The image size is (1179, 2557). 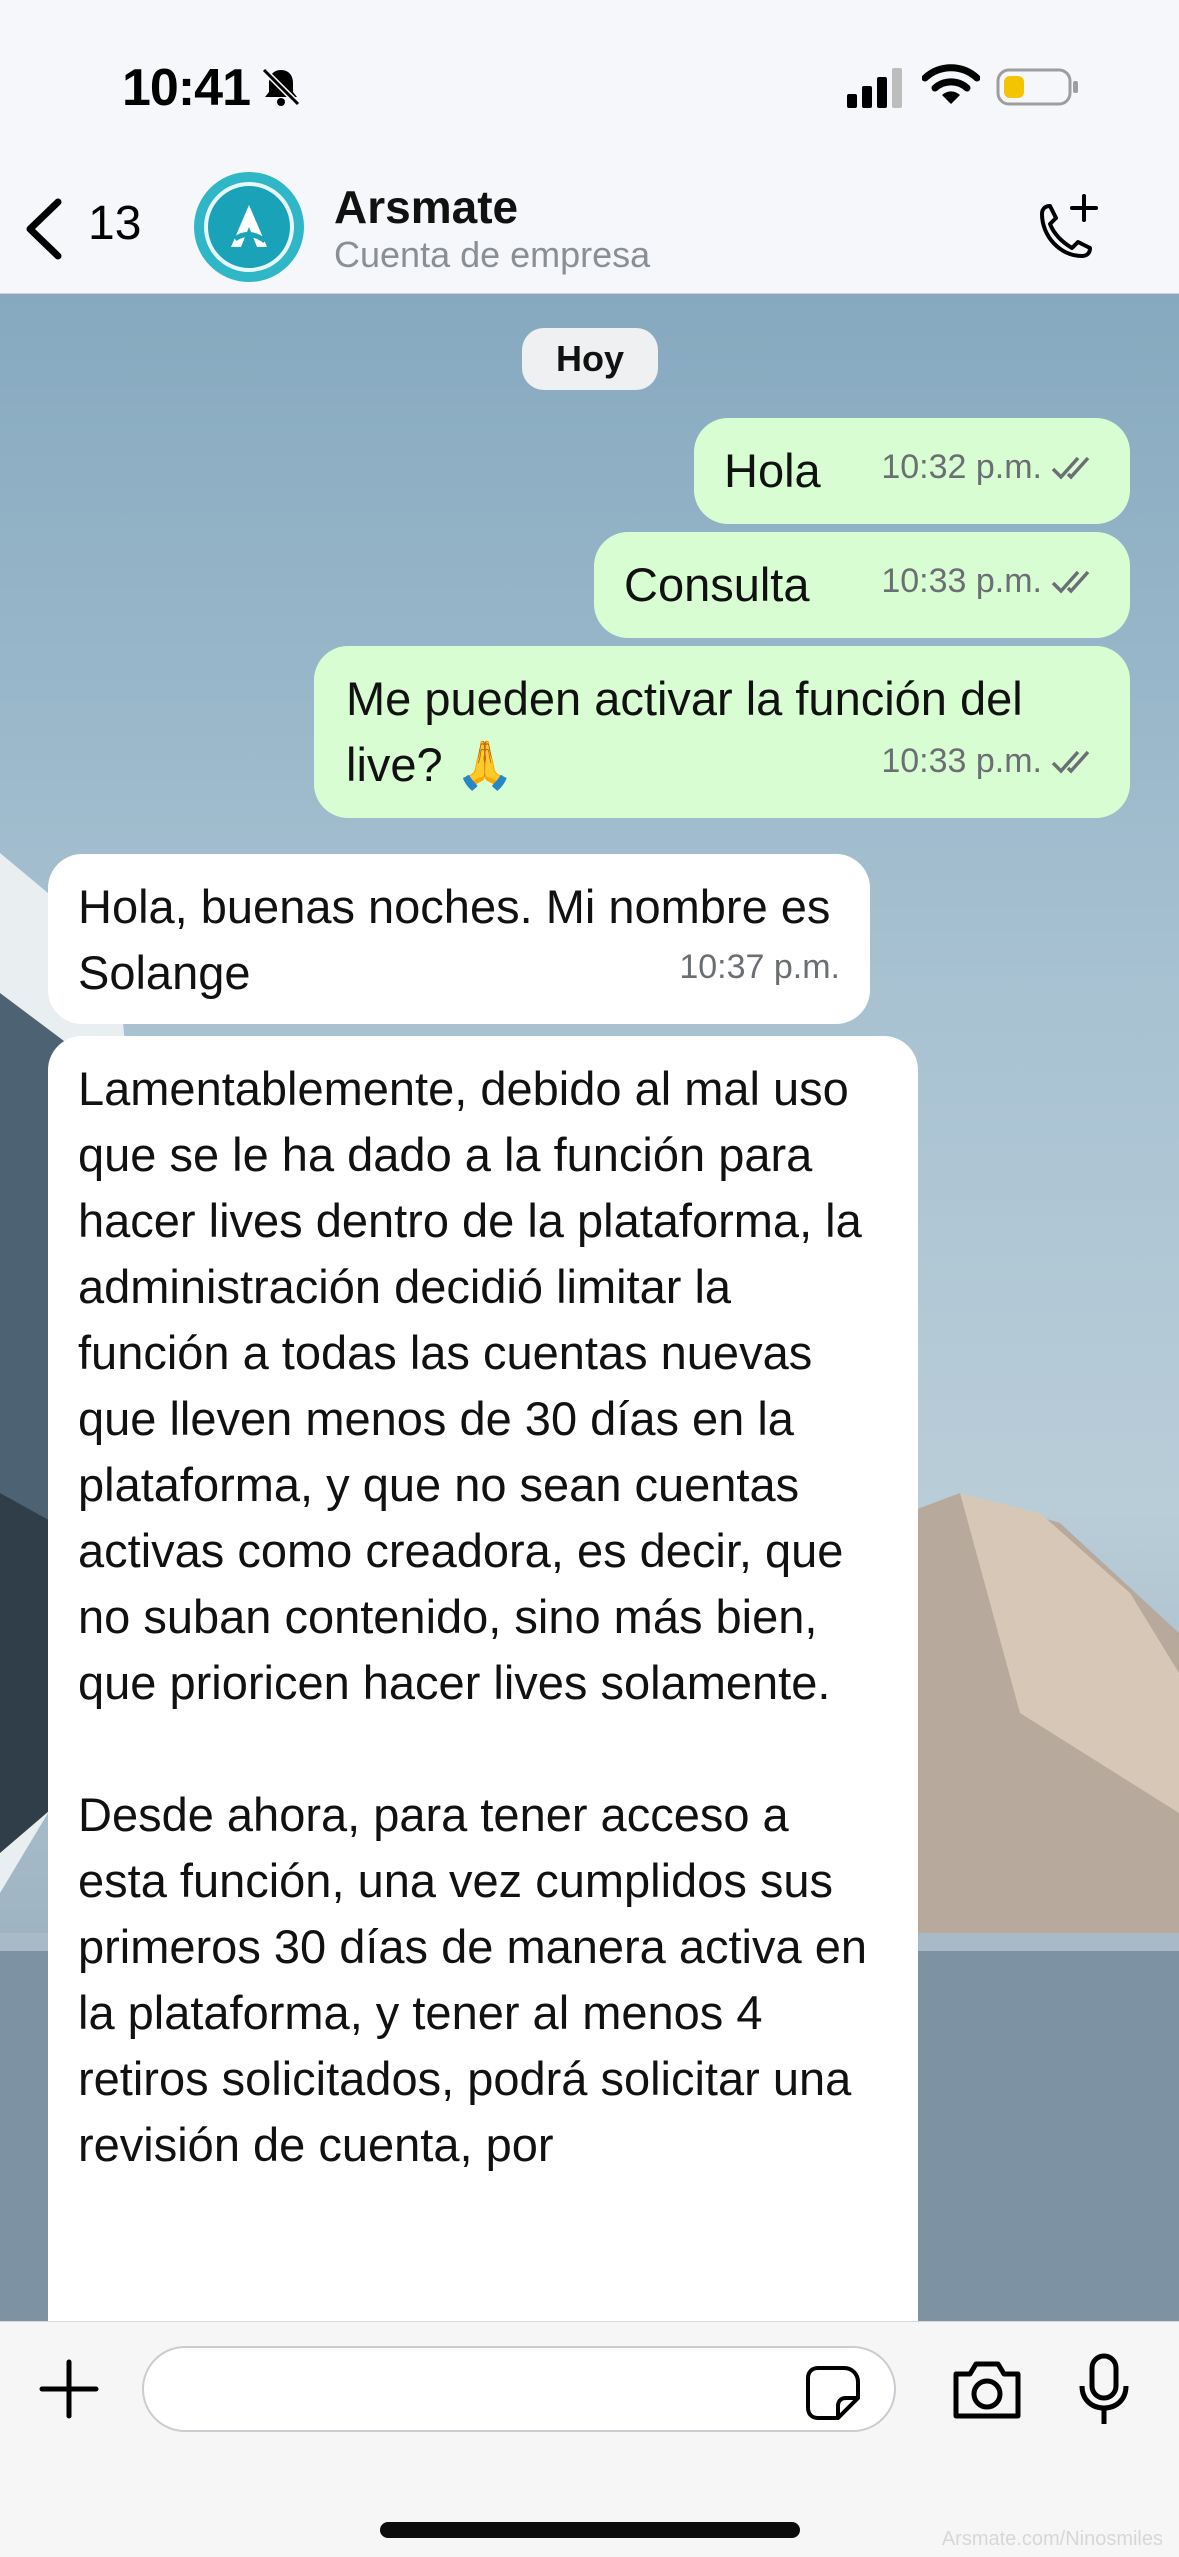 What do you see at coordinates (717, 584) in the screenshot?
I see `message-text: Consulta` at bounding box center [717, 584].